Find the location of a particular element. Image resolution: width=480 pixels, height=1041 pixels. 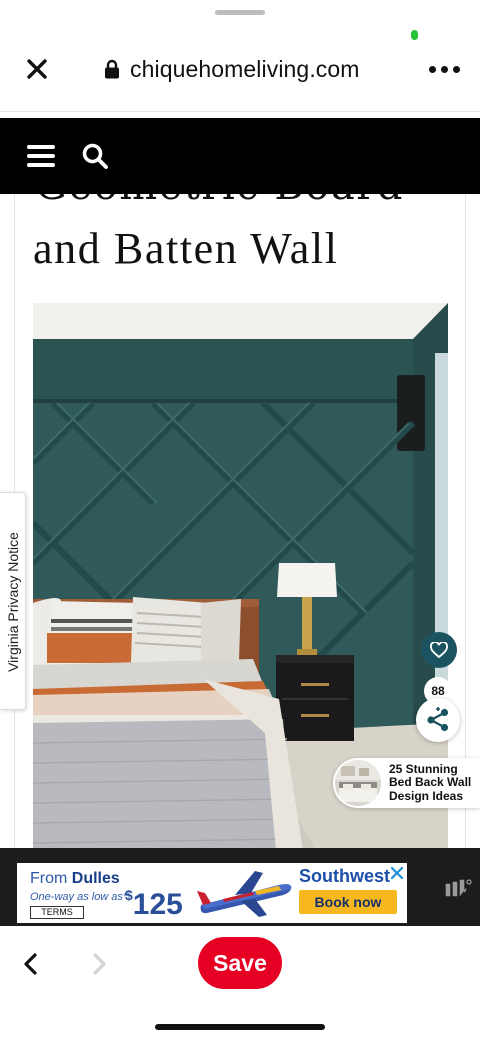

save-button: Save is located at coordinates (240, 963).